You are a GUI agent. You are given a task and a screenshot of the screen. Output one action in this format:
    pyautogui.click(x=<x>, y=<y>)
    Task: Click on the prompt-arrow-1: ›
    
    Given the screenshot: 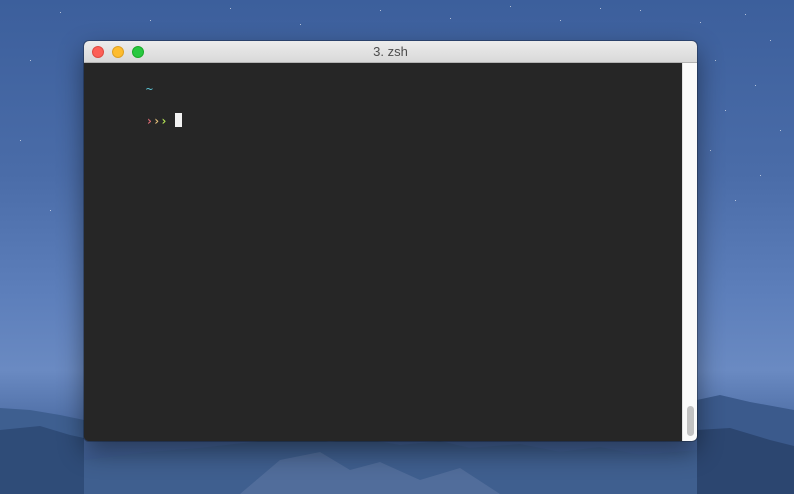 What is the action you would take?
    pyautogui.click(x=149, y=121)
    